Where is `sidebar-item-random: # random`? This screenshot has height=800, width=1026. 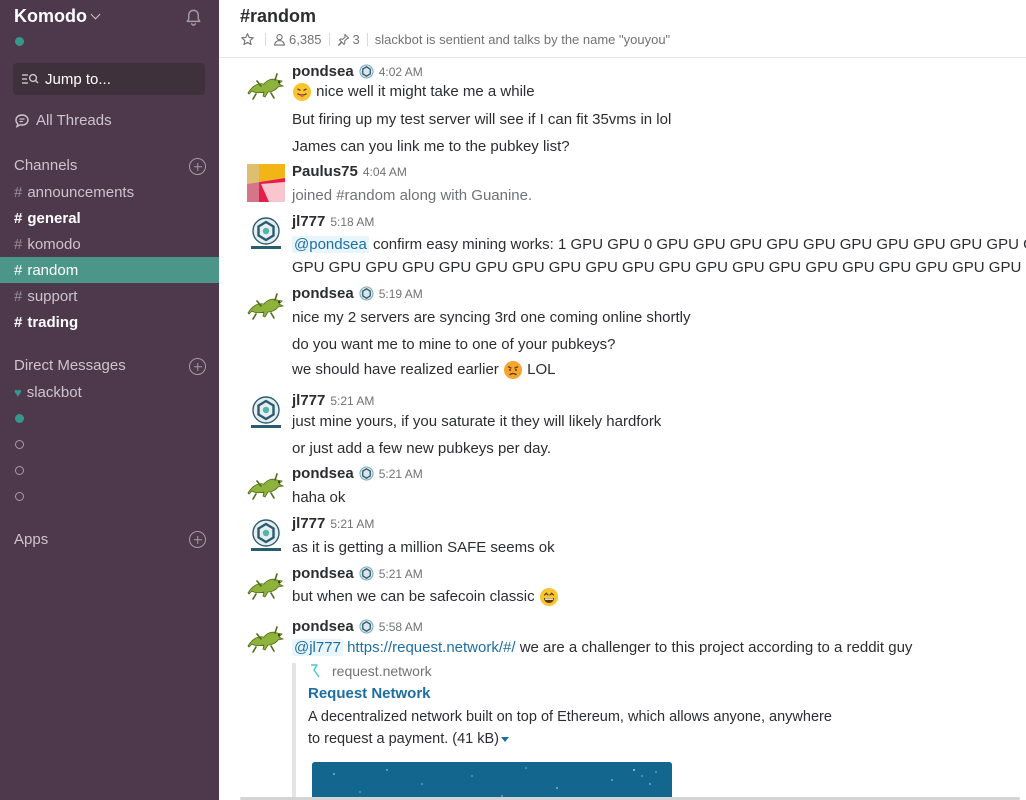 sidebar-item-random: # random is located at coordinates (109, 270).